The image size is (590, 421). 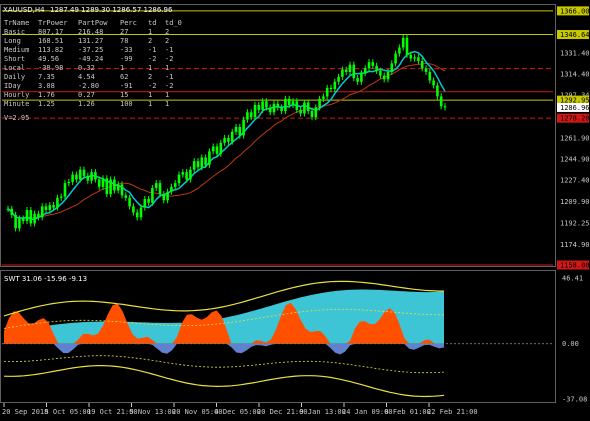 I want to click on table-cell: 1.76, so click(x=46, y=95).